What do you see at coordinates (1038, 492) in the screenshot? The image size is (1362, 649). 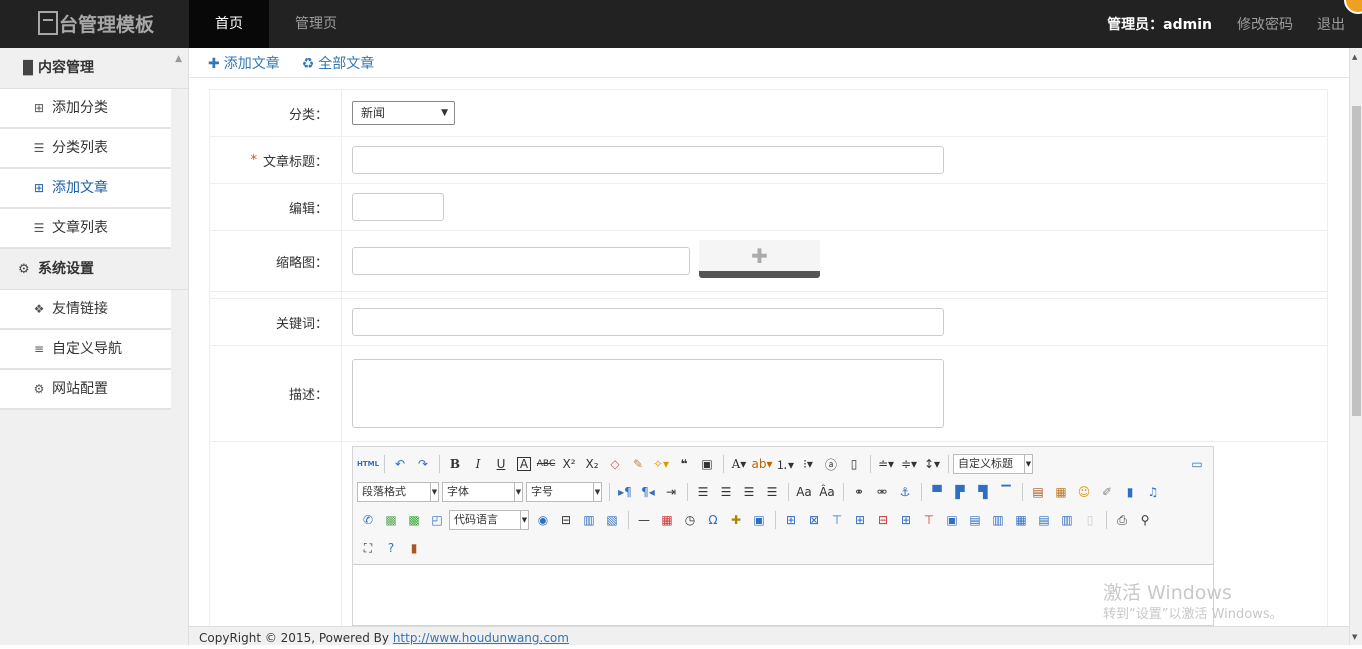 I see `simple-upload-icon: ▤` at bounding box center [1038, 492].